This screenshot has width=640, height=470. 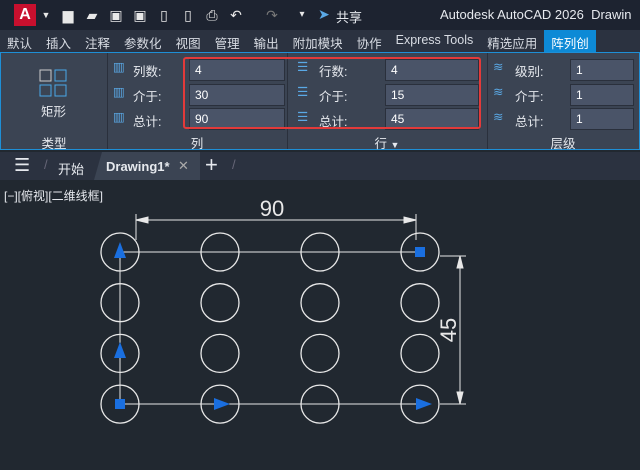 What do you see at coordinates (143, 41) in the screenshot?
I see `tab-parametric: 参数化` at bounding box center [143, 41].